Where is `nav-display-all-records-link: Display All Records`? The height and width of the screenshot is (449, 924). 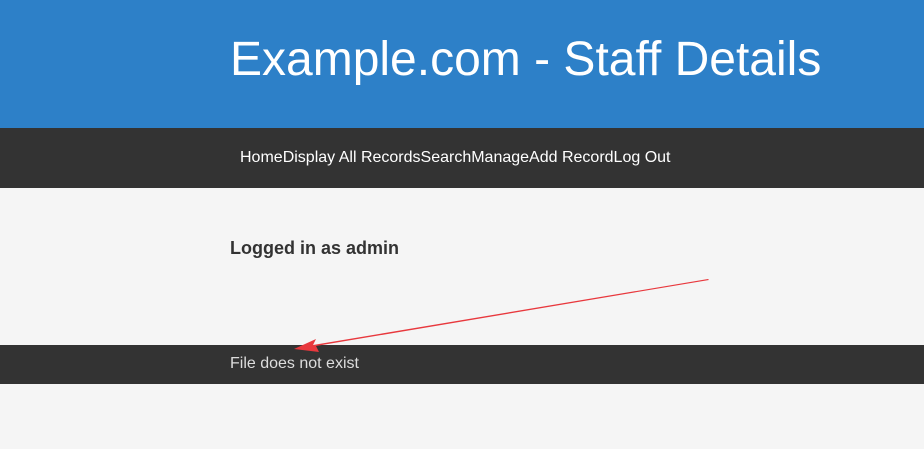
nav-display-all-records-link: Display All Records is located at coordinates (352, 157).